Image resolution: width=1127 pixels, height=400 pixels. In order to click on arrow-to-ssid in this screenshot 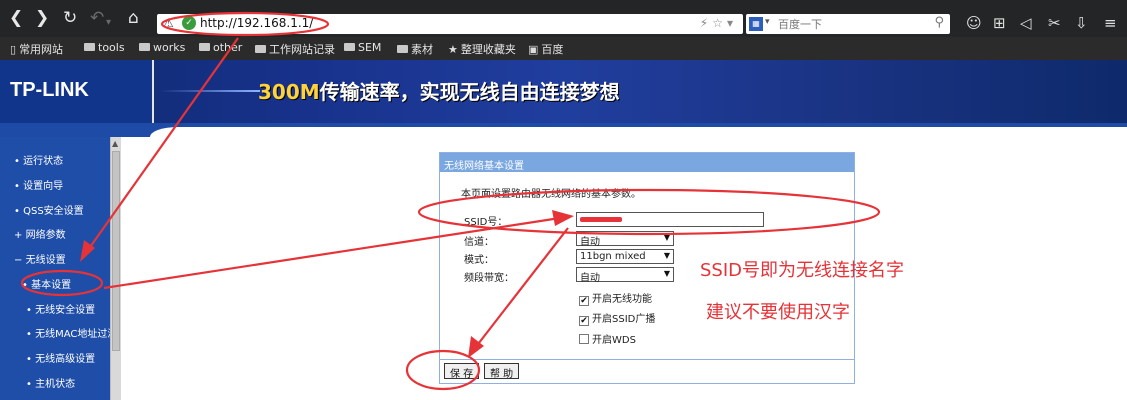, I will do `click(332, 253)`.